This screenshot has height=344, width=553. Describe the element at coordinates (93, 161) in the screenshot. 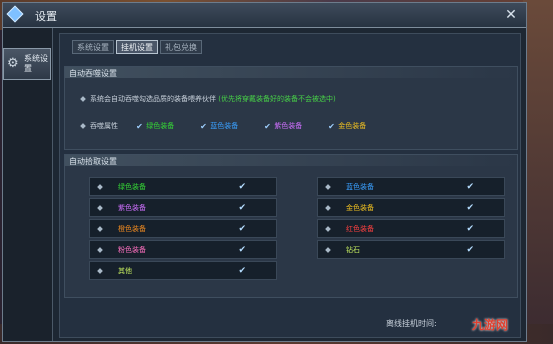

I see `section-title: 自动拾取设置` at that location.